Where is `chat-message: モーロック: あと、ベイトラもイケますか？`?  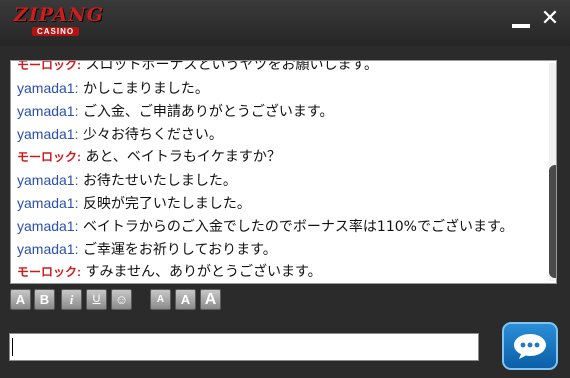
chat-message: モーロック: あと、ベイトラもイケますか？ is located at coordinates (277, 157).